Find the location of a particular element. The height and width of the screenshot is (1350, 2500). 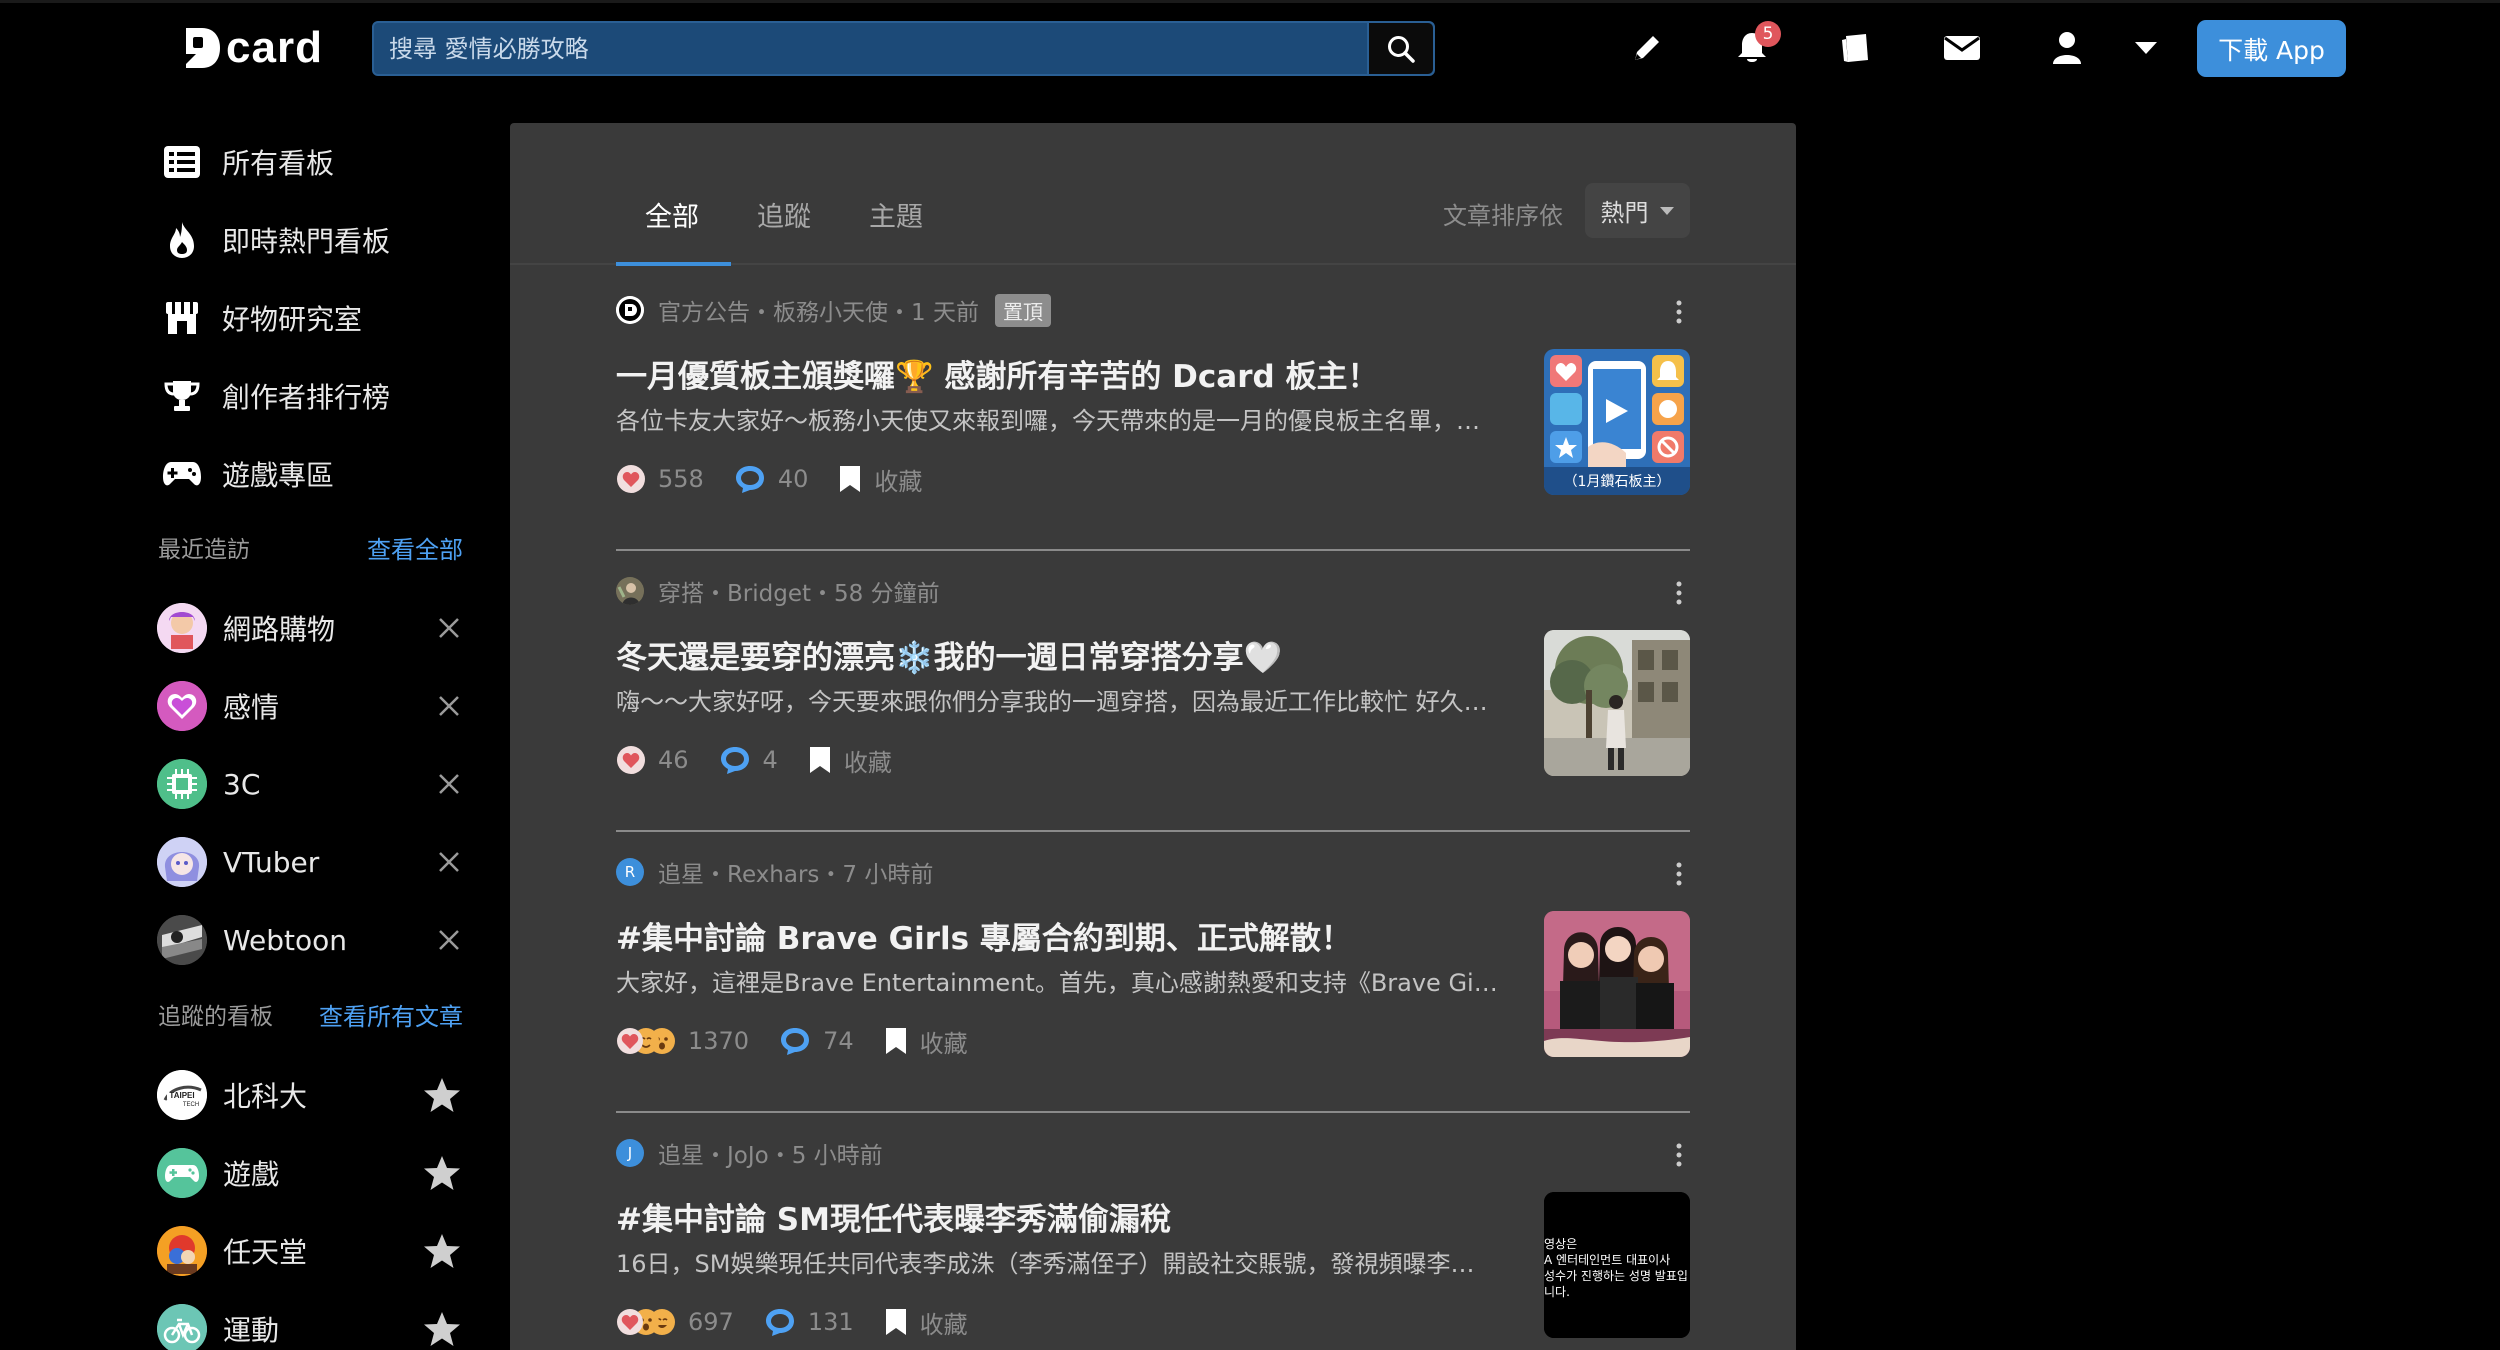

avatar-letter: R is located at coordinates (630, 872).